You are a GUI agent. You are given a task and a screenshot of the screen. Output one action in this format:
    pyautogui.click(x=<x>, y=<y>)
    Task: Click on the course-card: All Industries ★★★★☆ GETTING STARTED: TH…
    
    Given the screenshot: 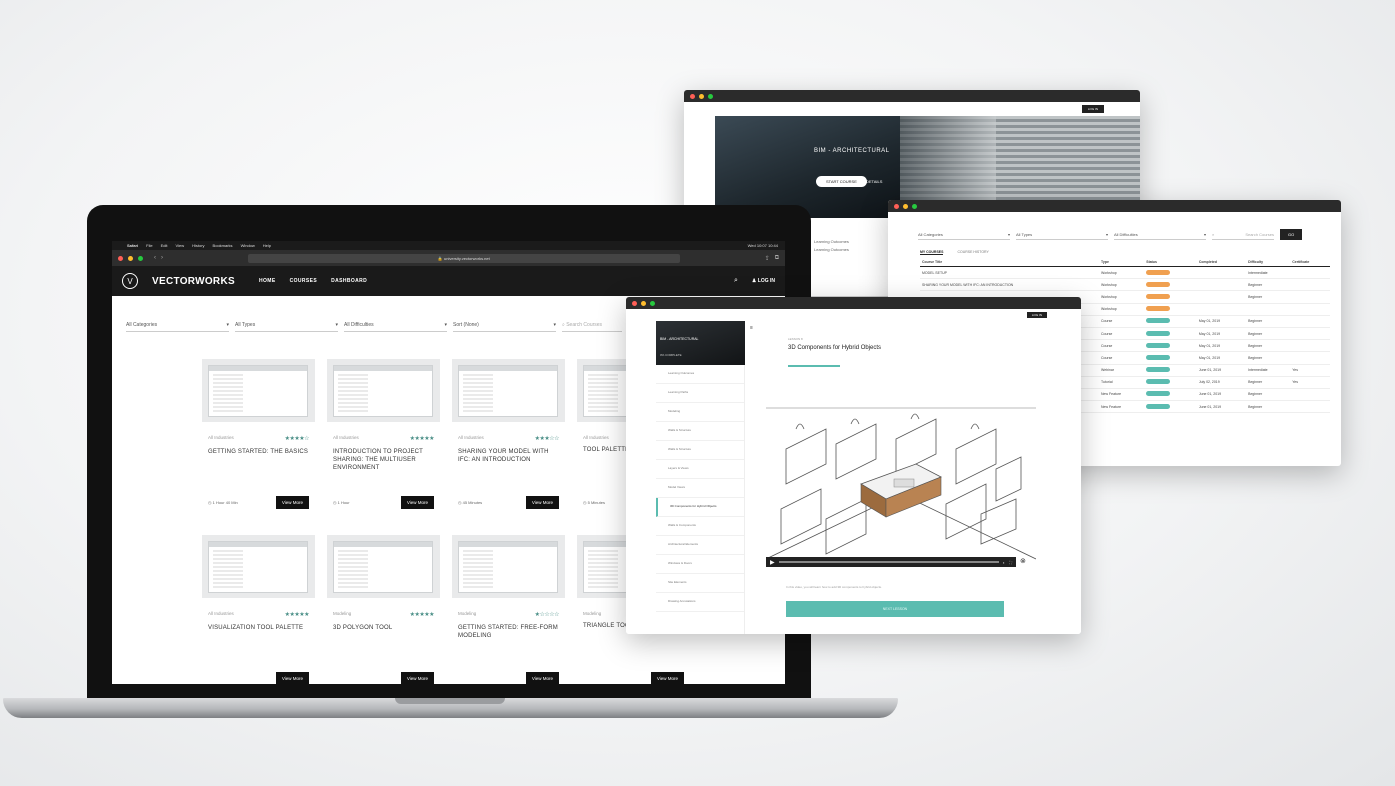 What is the action you would take?
    pyautogui.click(x=258, y=440)
    